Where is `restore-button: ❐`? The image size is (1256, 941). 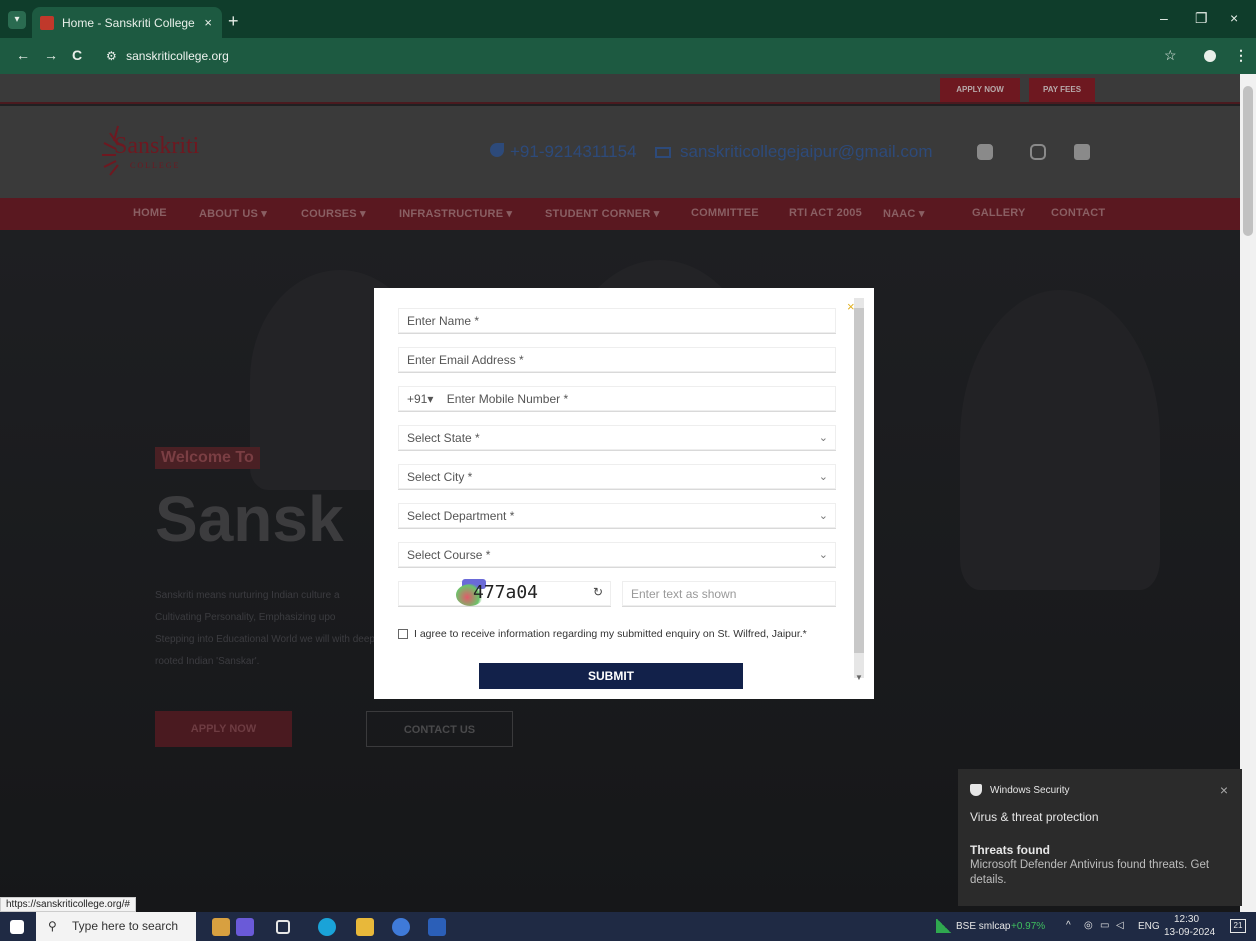 restore-button: ❐ is located at coordinates (1201, 18).